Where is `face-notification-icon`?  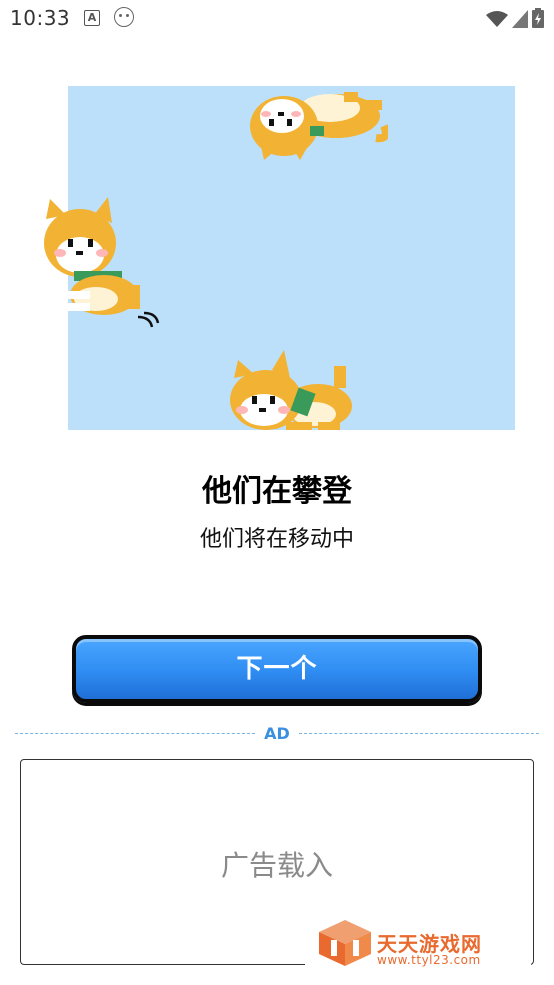 face-notification-icon is located at coordinates (124, 17).